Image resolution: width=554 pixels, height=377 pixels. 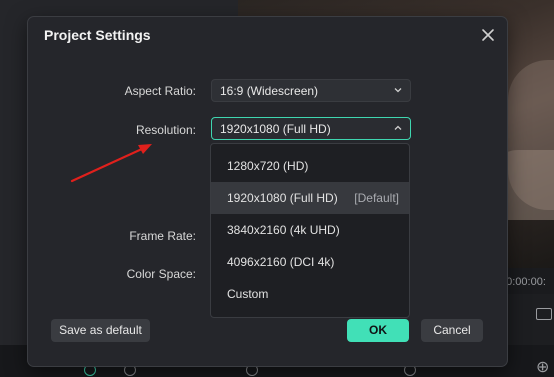 What do you see at coordinates (281, 262) in the screenshot?
I see `option-label: 4096x2160 (DCI 4k)` at bounding box center [281, 262].